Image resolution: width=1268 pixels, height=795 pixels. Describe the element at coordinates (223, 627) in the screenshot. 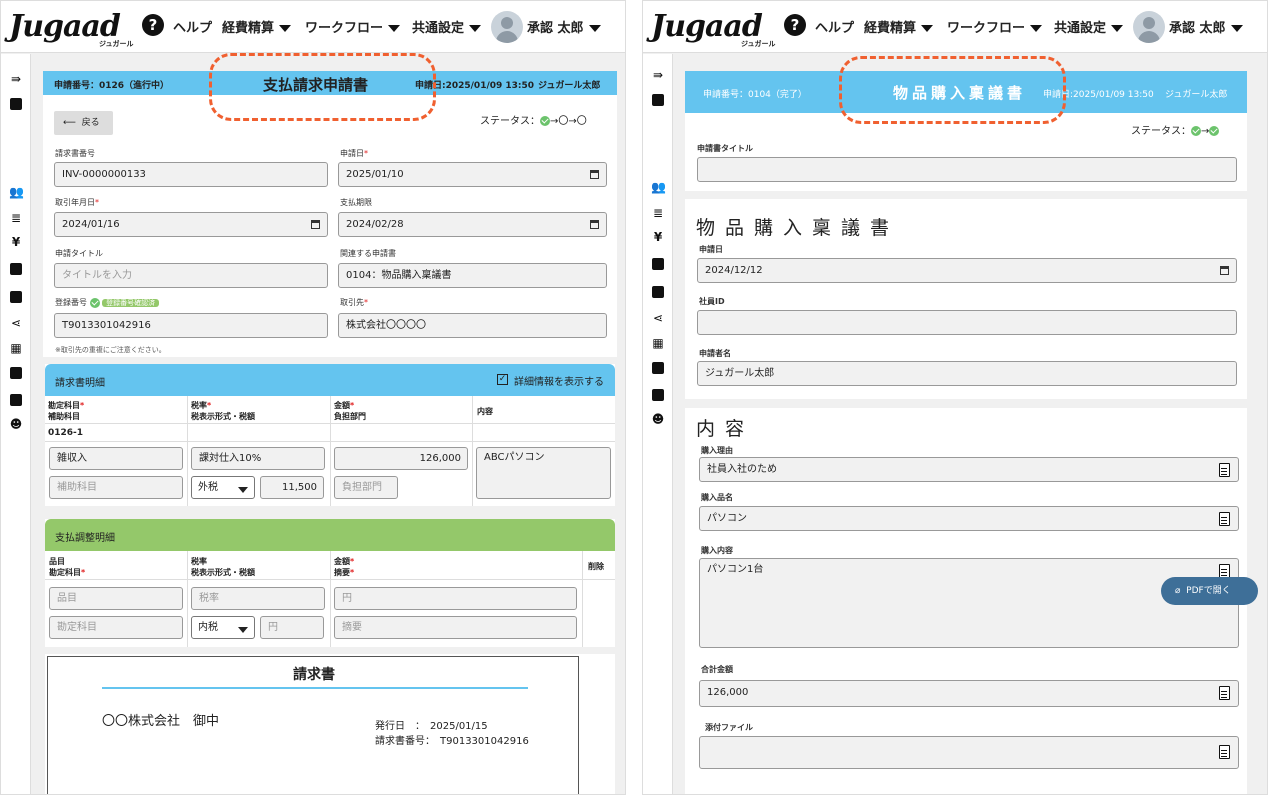

I see `adj-mode-select: 内税` at that location.